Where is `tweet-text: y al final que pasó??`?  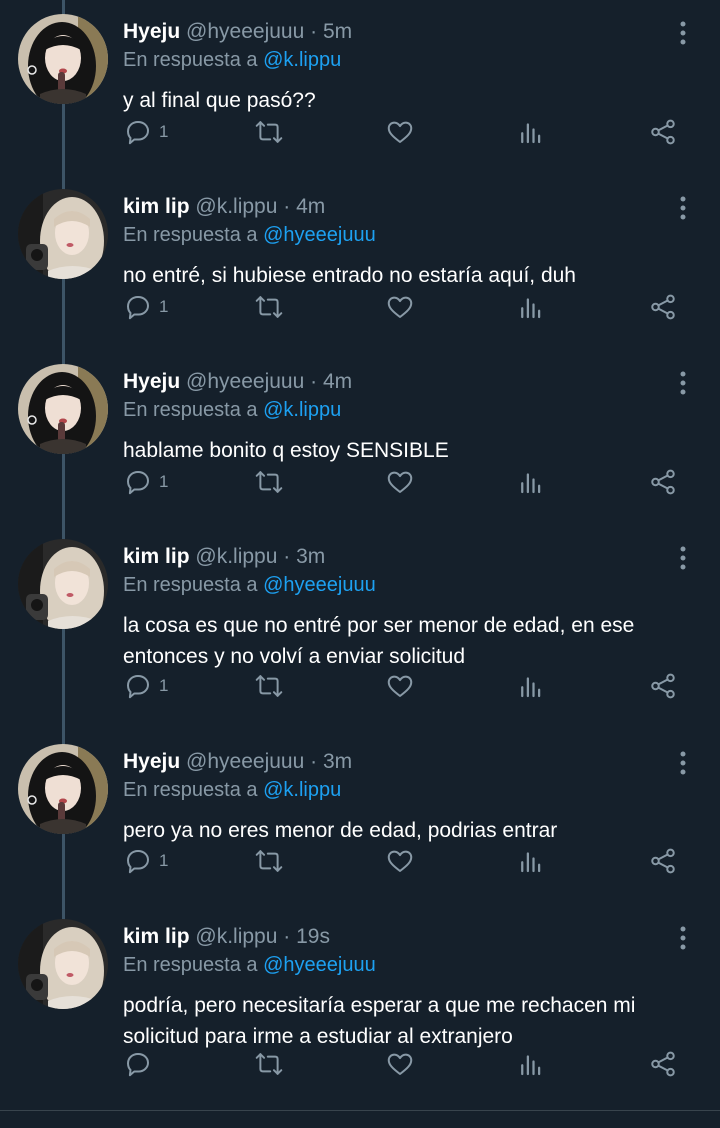
tweet-text: y al final que pasó?? is located at coordinates (403, 100).